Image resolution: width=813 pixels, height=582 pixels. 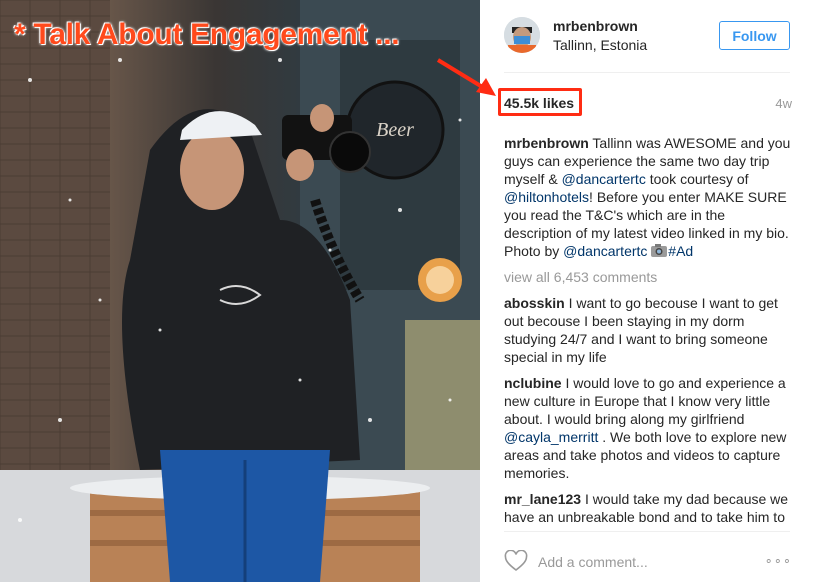 I want to click on likes-count: 45.5k likes, so click(x=539, y=103).